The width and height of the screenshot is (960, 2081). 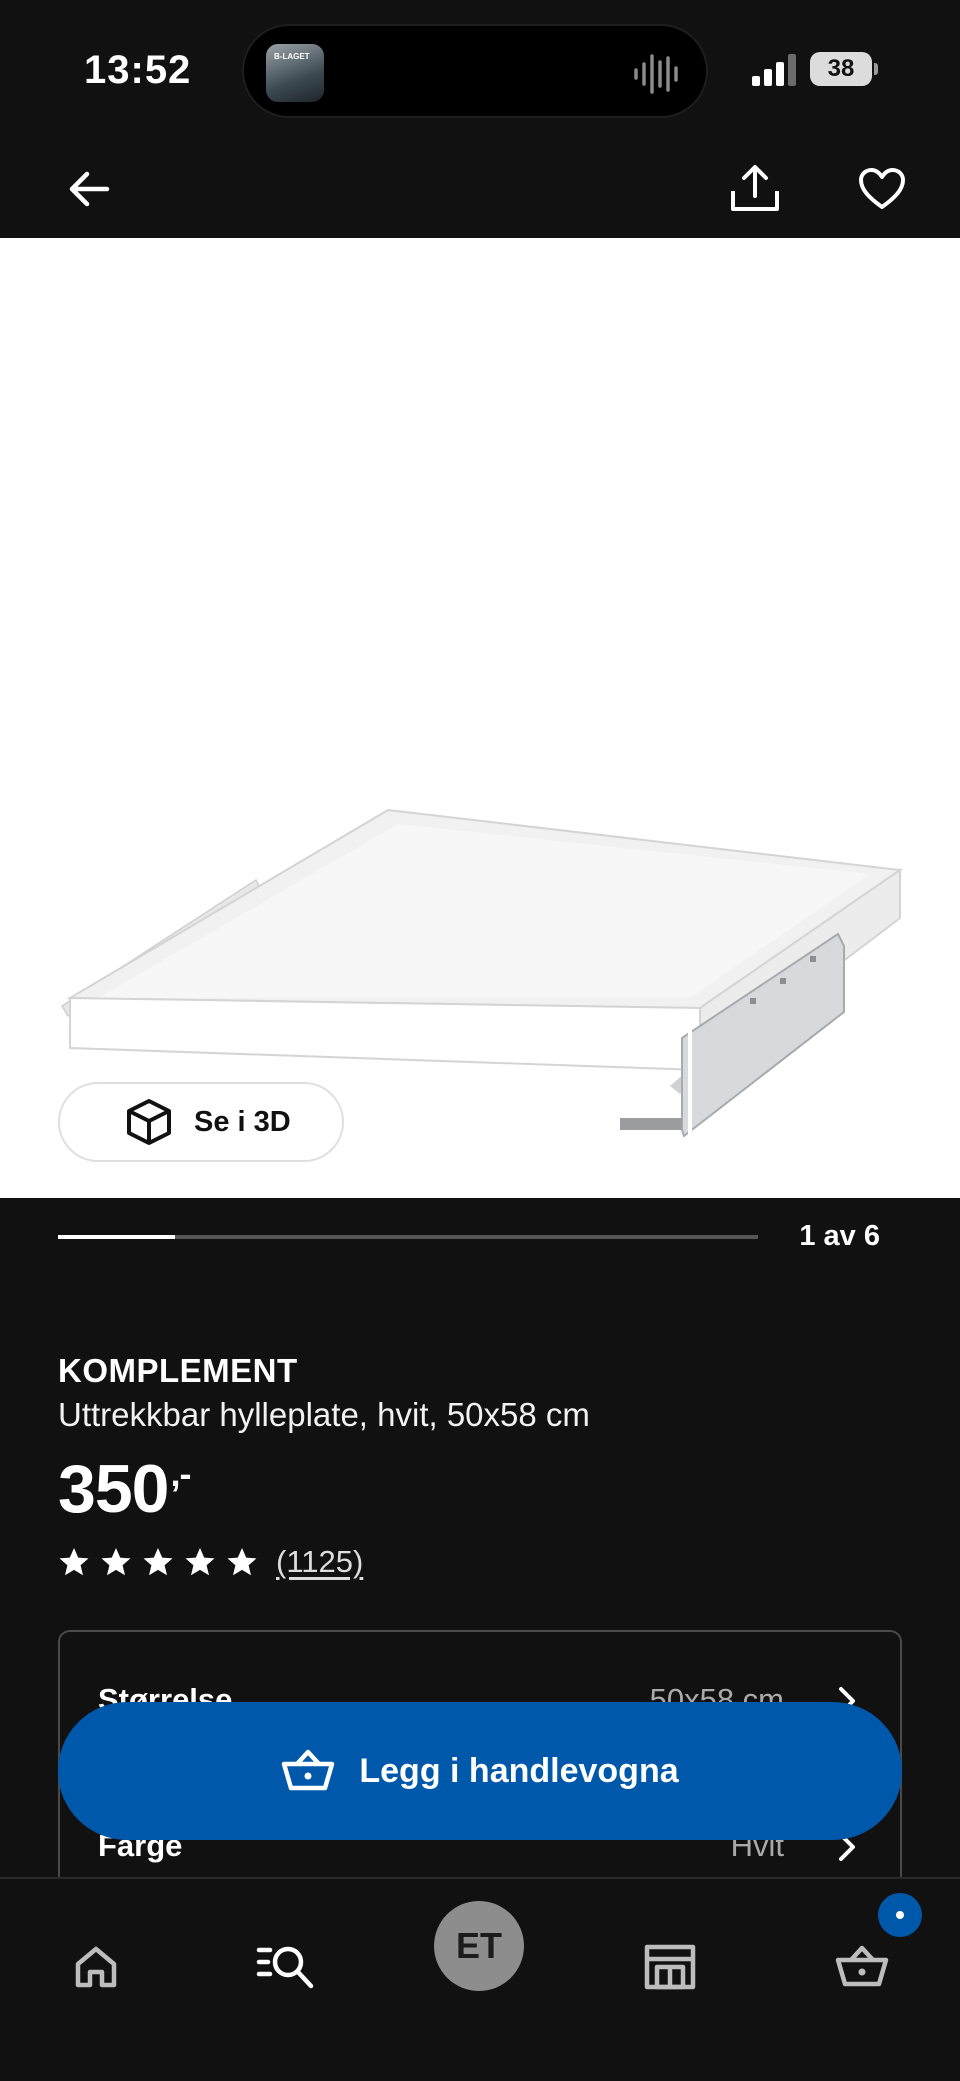 What do you see at coordinates (242, 1121) in the screenshot?
I see `view-3d-label: Se i 3D` at bounding box center [242, 1121].